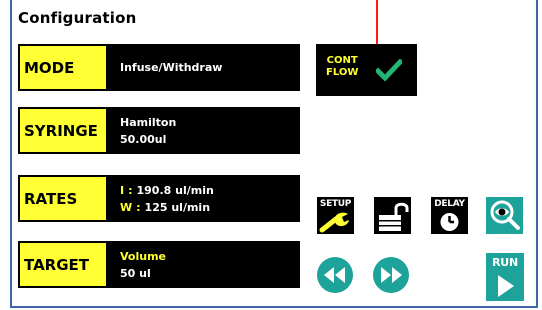  I want to click on setup-button: SETUP, so click(335, 215).